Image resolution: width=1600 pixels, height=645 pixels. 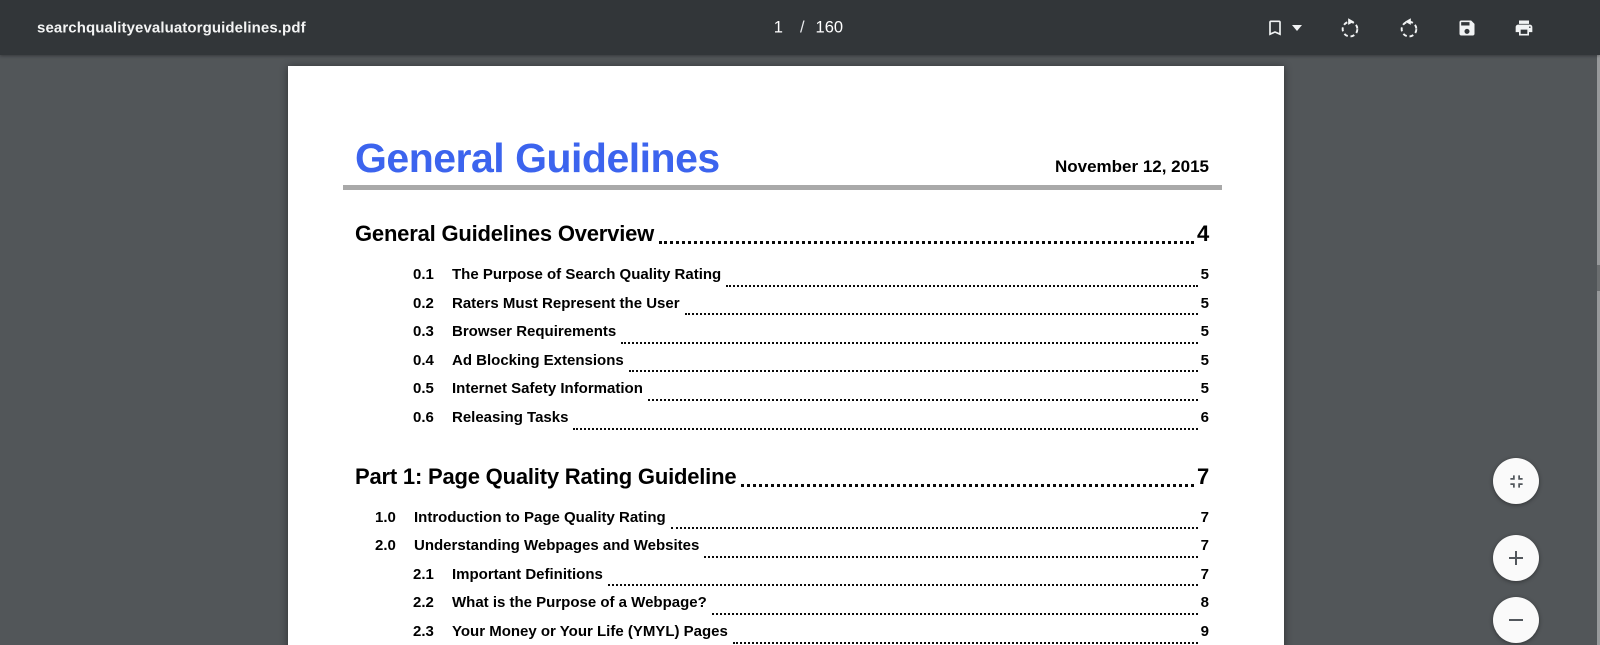 What do you see at coordinates (786, 158) in the screenshot?
I see `document-header: General Guidelines November 12, 2015` at bounding box center [786, 158].